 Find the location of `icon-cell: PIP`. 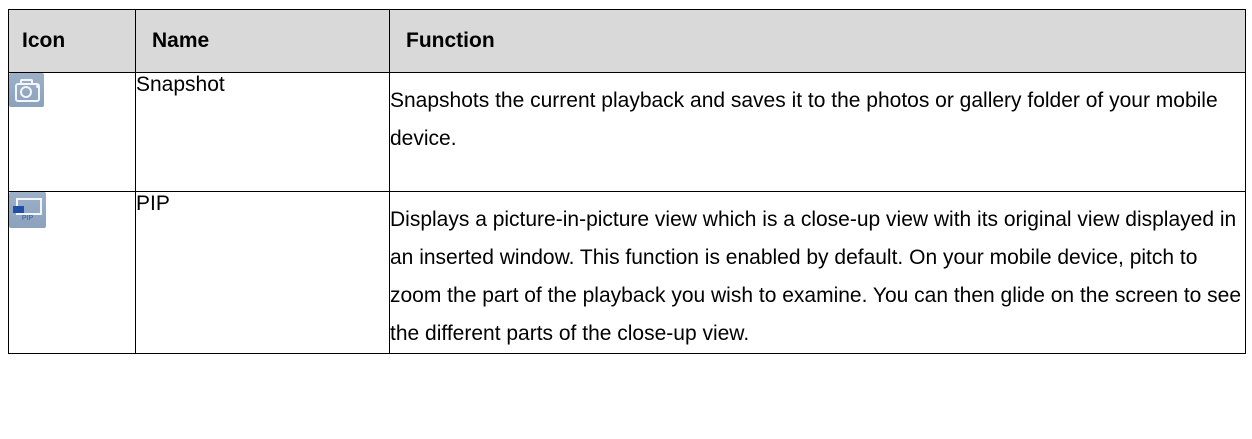

icon-cell: PIP is located at coordinates (72, 272).